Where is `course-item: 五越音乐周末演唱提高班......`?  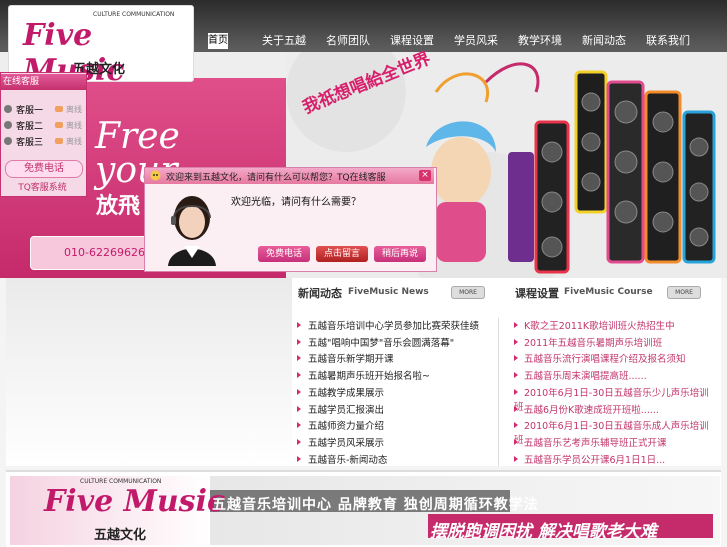
course-item: 五越音乐周末演唱提高班...... is located at coordinates (580, 375).